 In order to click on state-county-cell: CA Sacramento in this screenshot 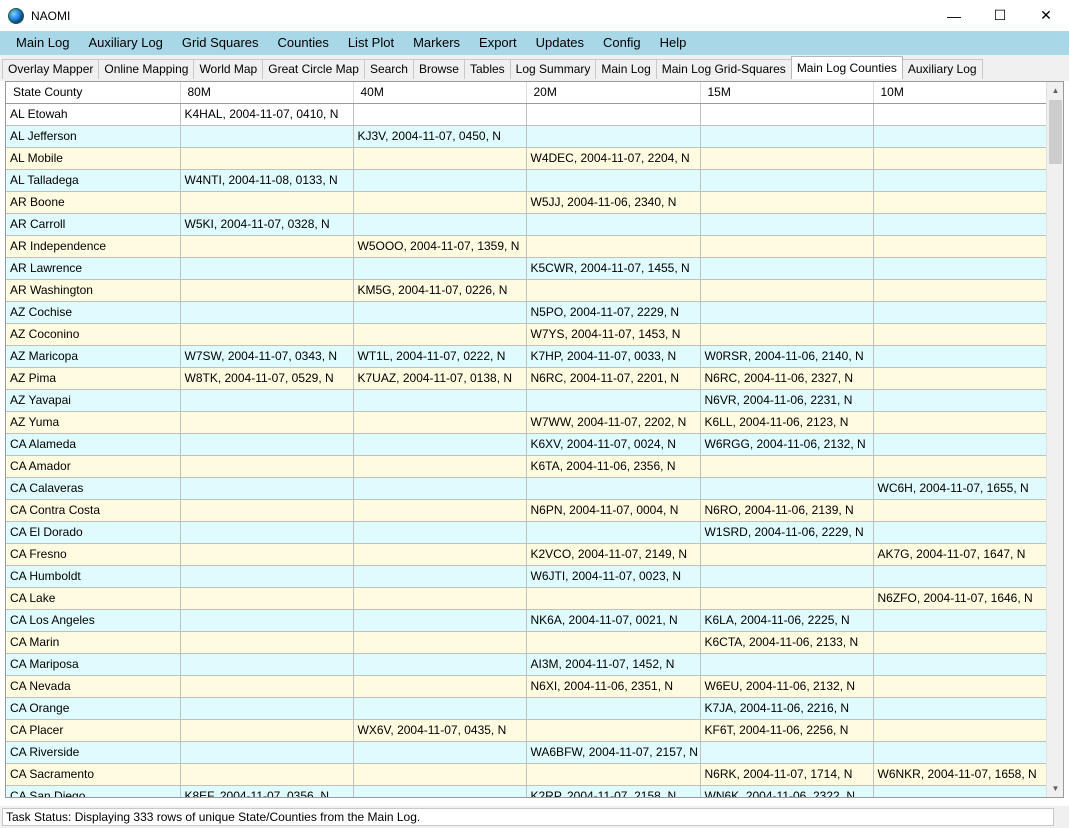, I will do `click(93, 774)`.